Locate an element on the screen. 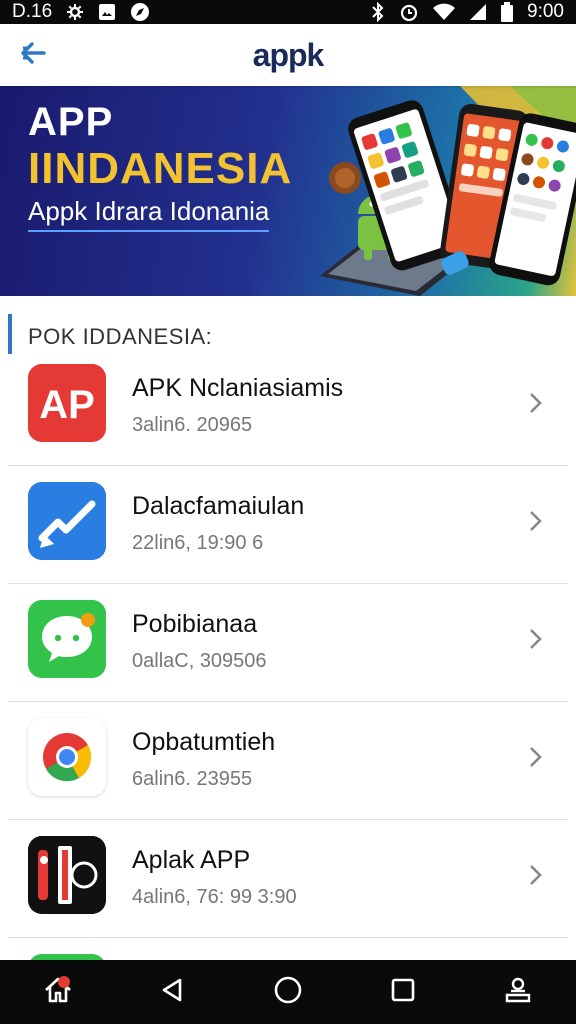 The height and width of the screenshot is (1024, 576). nav-recents-button is located at coordinates (403, 992).